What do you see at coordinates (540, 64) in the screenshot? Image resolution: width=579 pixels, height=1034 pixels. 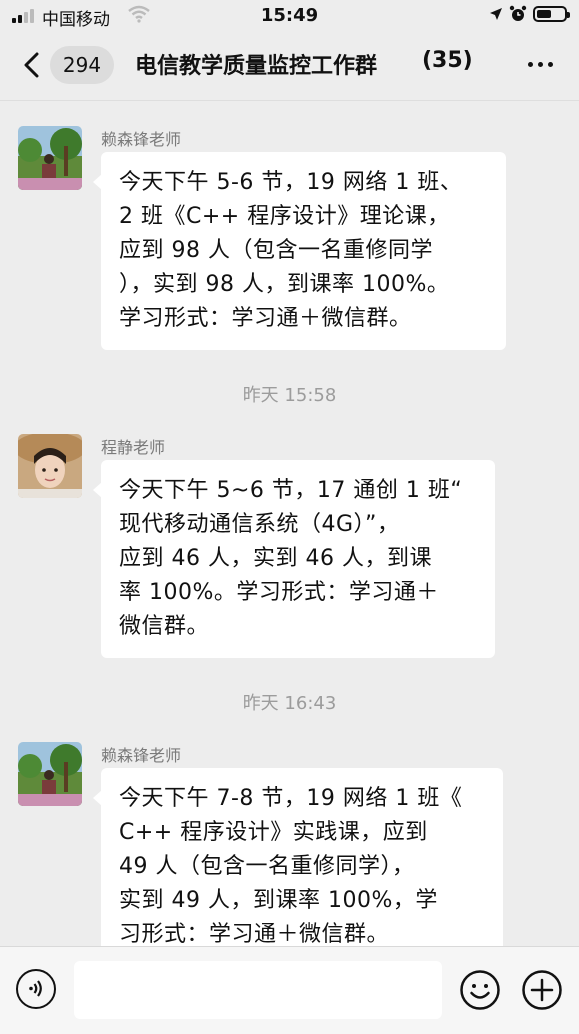 I see `more-options-icon` at bounding box center [540, 64].